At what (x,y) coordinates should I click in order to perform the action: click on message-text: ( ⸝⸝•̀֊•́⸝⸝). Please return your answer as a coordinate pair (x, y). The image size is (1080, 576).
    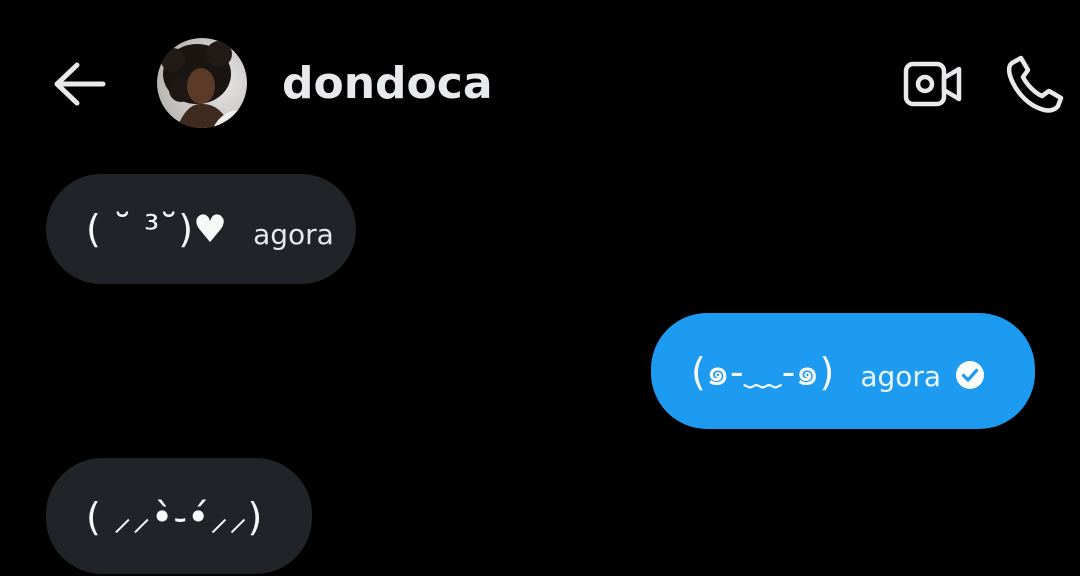
    Looking at the image, I should click on (174, 517).